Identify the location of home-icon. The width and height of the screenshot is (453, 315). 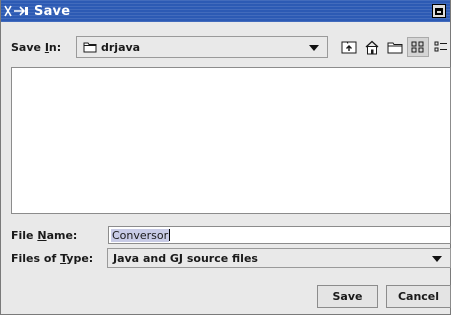
(372, 47).